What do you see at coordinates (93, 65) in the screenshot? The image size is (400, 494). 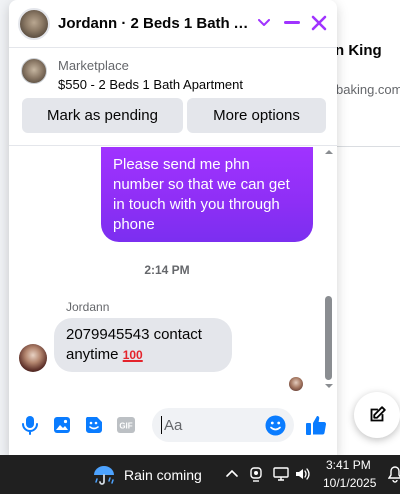 I see `marketplace-label: Marketplace` at bounding box center [93, 65].